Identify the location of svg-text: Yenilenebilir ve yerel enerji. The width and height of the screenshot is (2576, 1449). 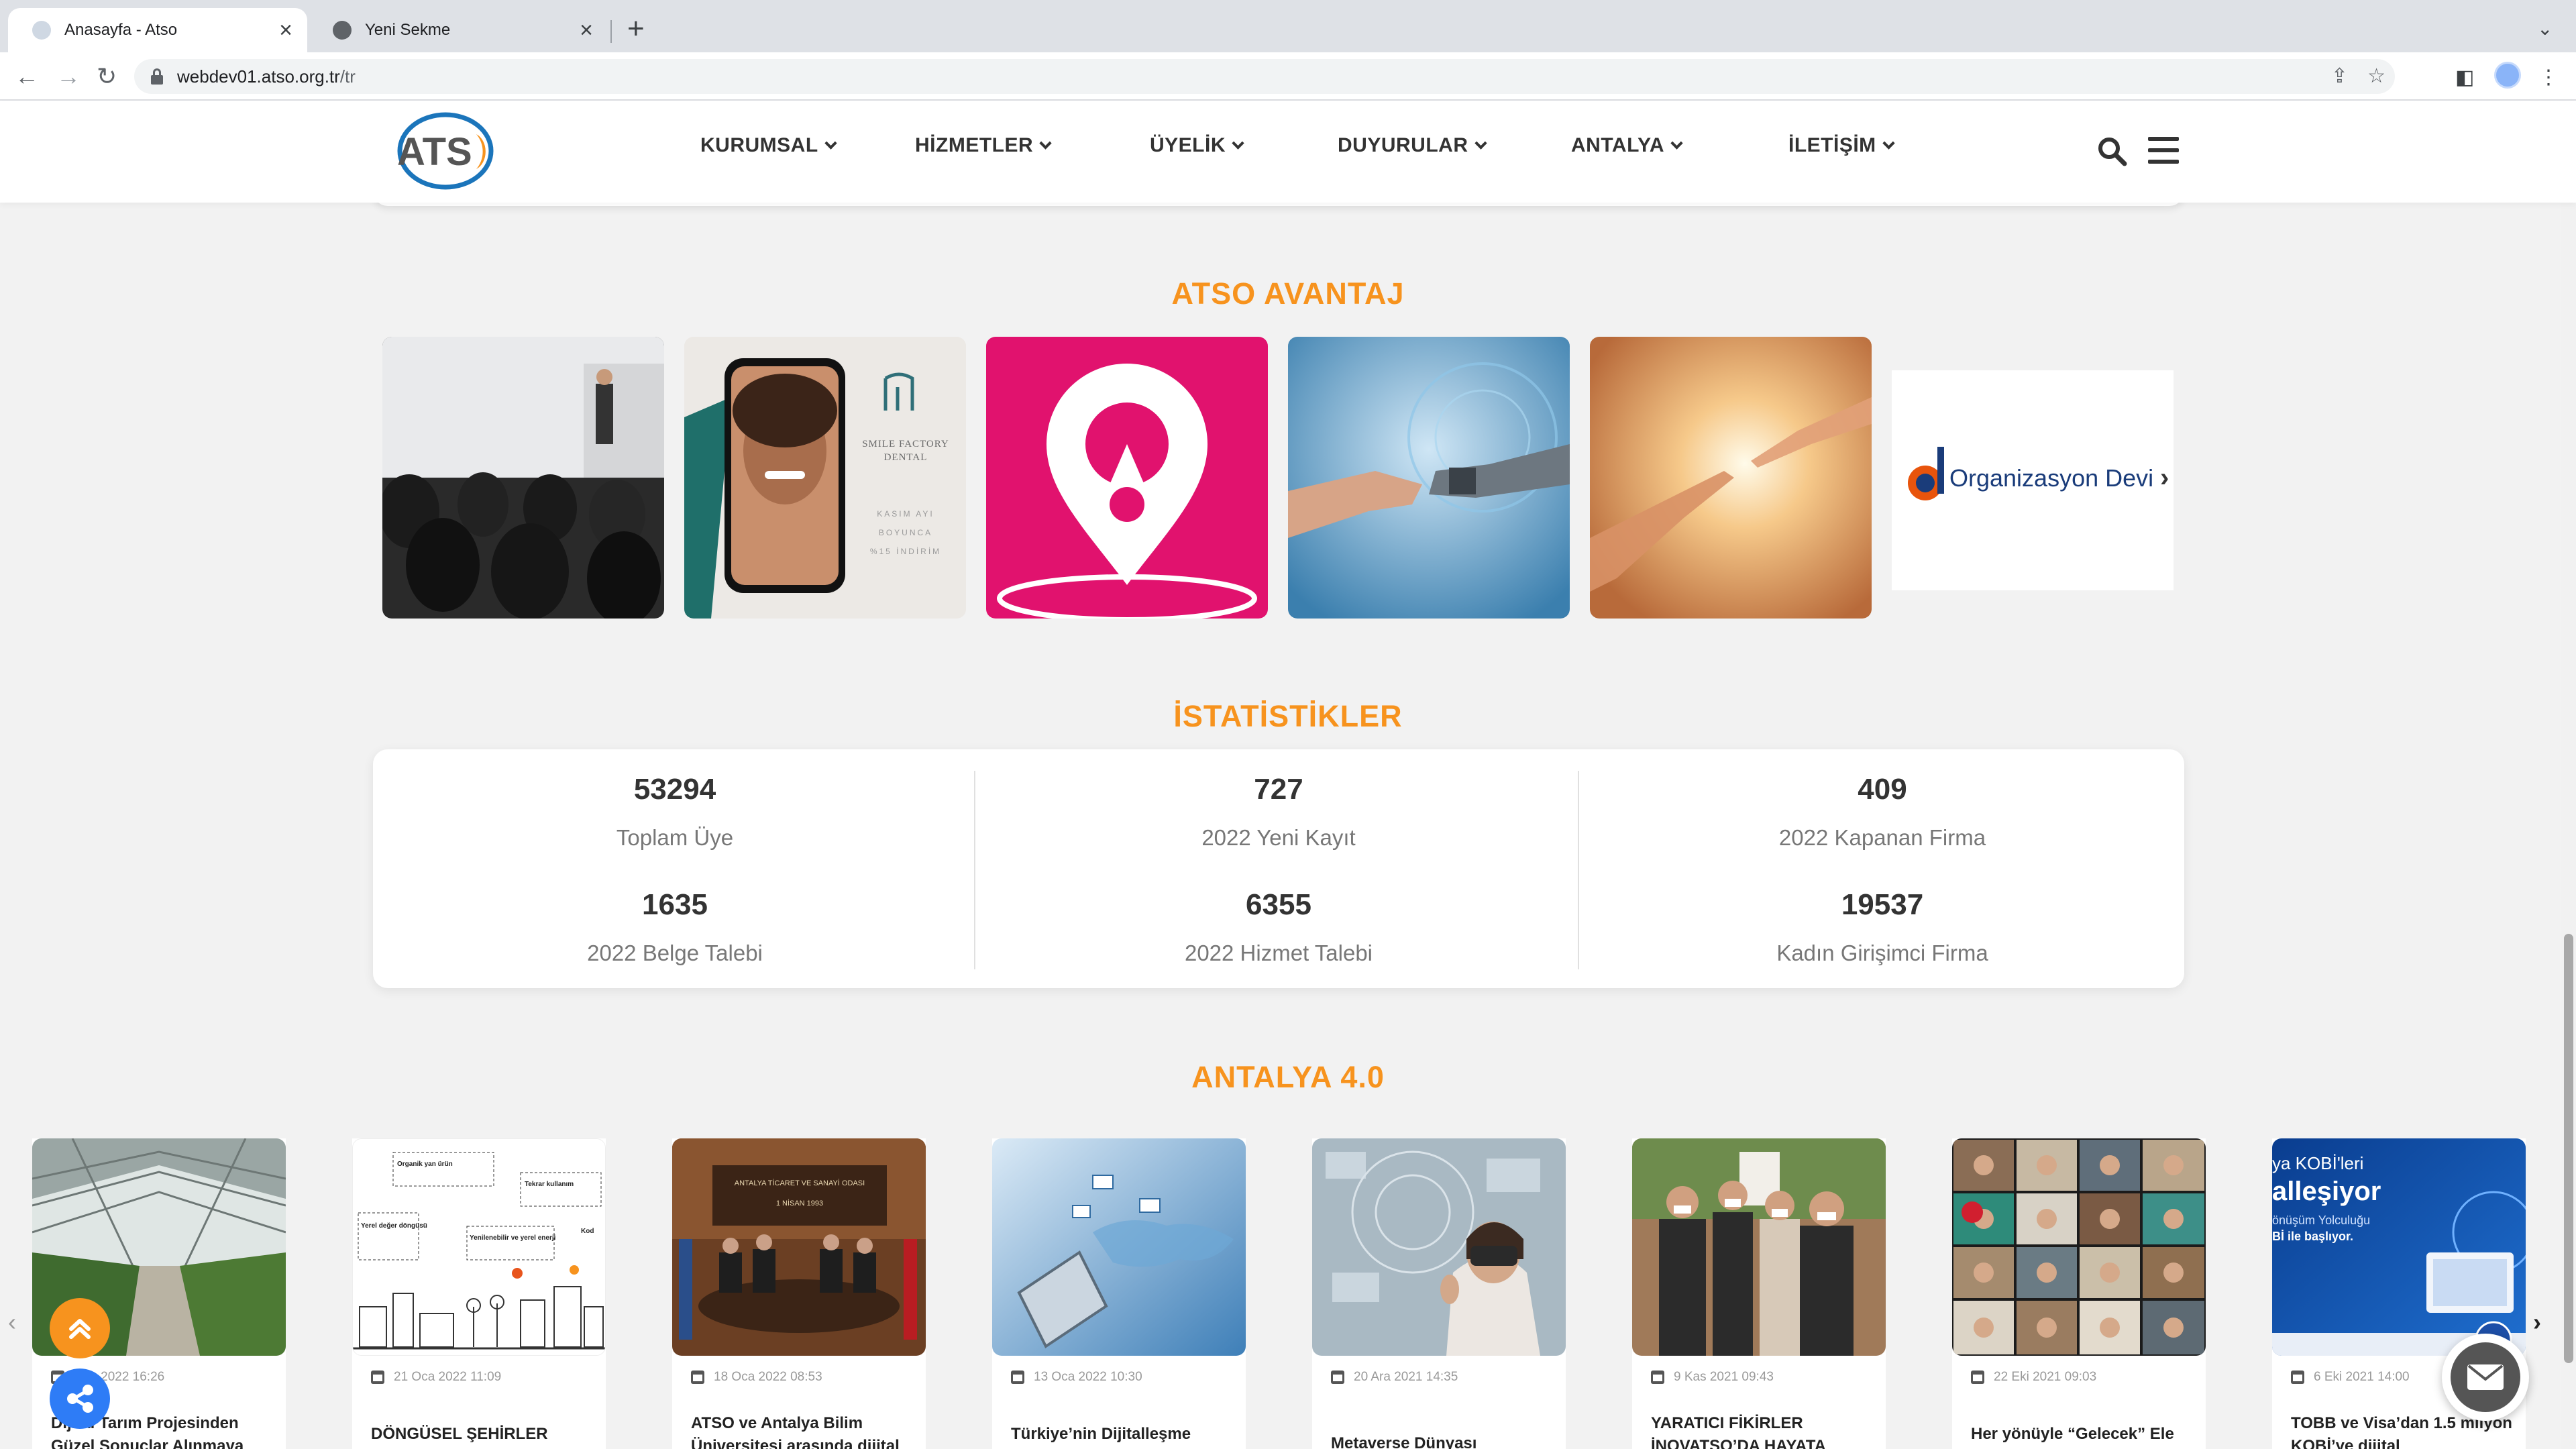
(513, 1238).